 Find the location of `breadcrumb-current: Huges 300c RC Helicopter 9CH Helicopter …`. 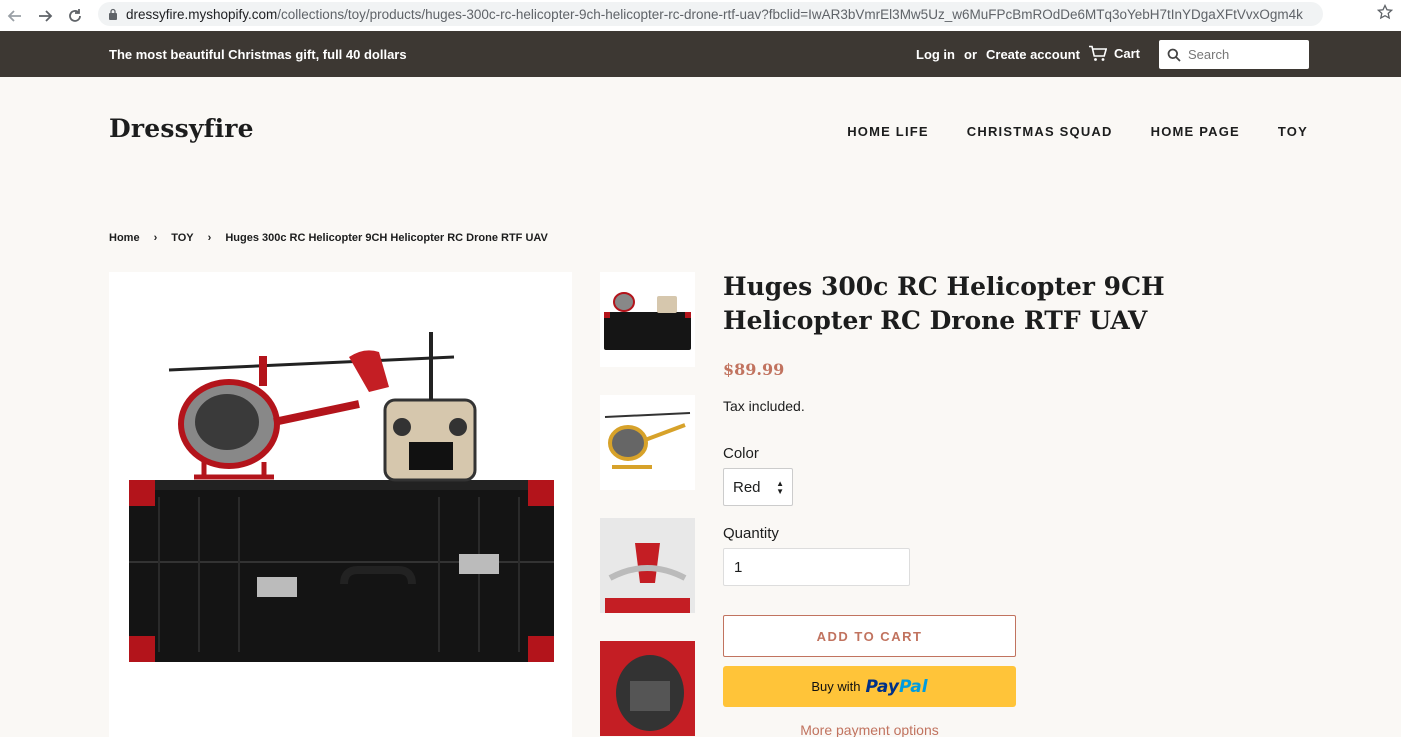

breadcrumb-current: Huges 300c RC Helicopter 9CH Helicopter … is located at coordinates (386, 238).